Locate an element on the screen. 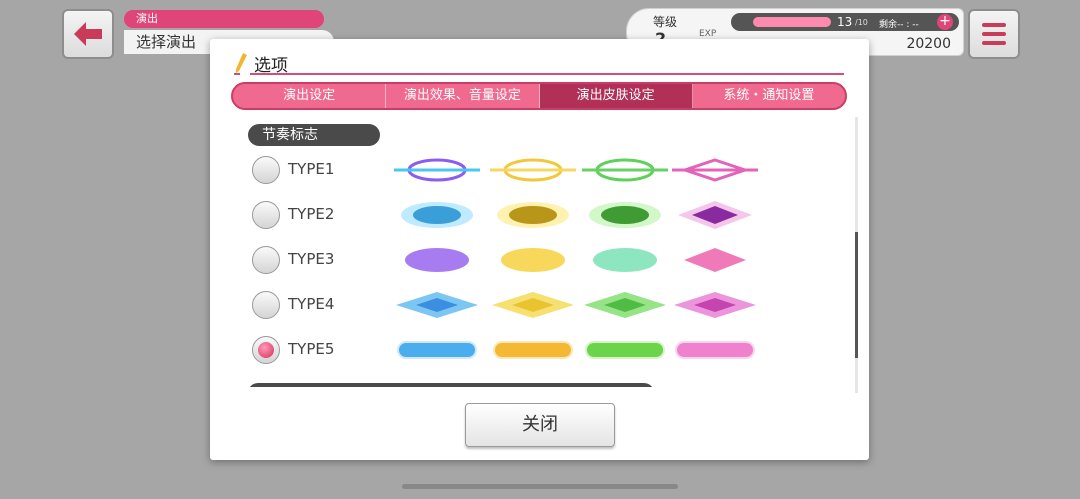 This screenshot has width=1080, height=499. scrollbar-thumb is located at coordinates (856, 295).